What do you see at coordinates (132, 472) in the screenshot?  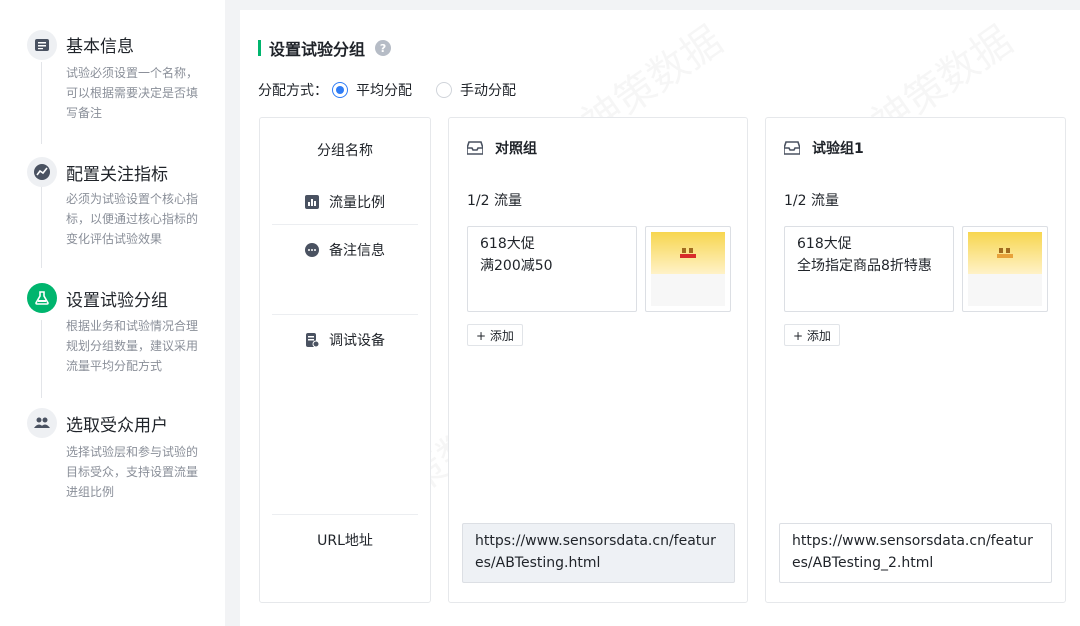 I see `step-desc: 选择试验层和参与试验的目标受众，支持设置流量进组比例` at bounding box center [132, 472].